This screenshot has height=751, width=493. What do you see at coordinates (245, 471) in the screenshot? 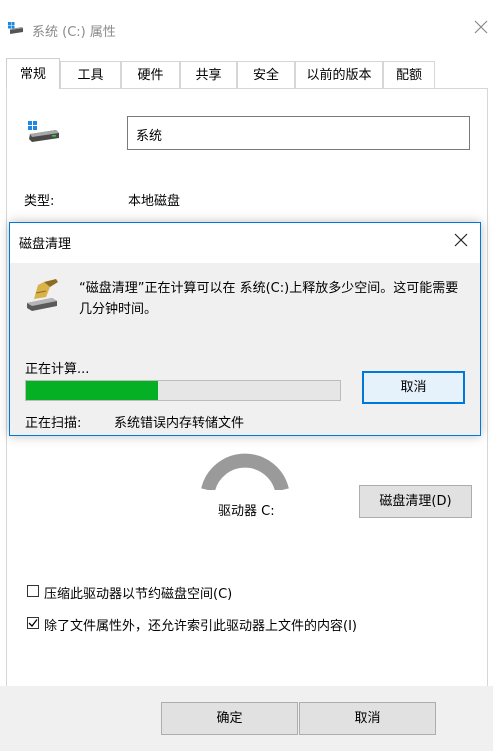
I see `capacity-chart` at bounding box center [245, 471].